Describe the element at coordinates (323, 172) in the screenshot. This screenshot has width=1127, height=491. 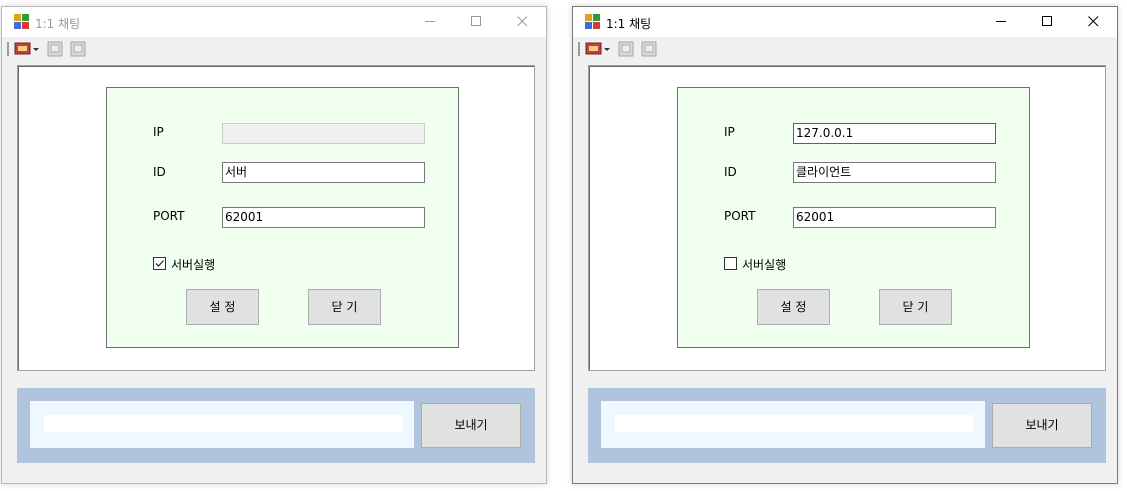
I see `id-input: 서버` at that location.